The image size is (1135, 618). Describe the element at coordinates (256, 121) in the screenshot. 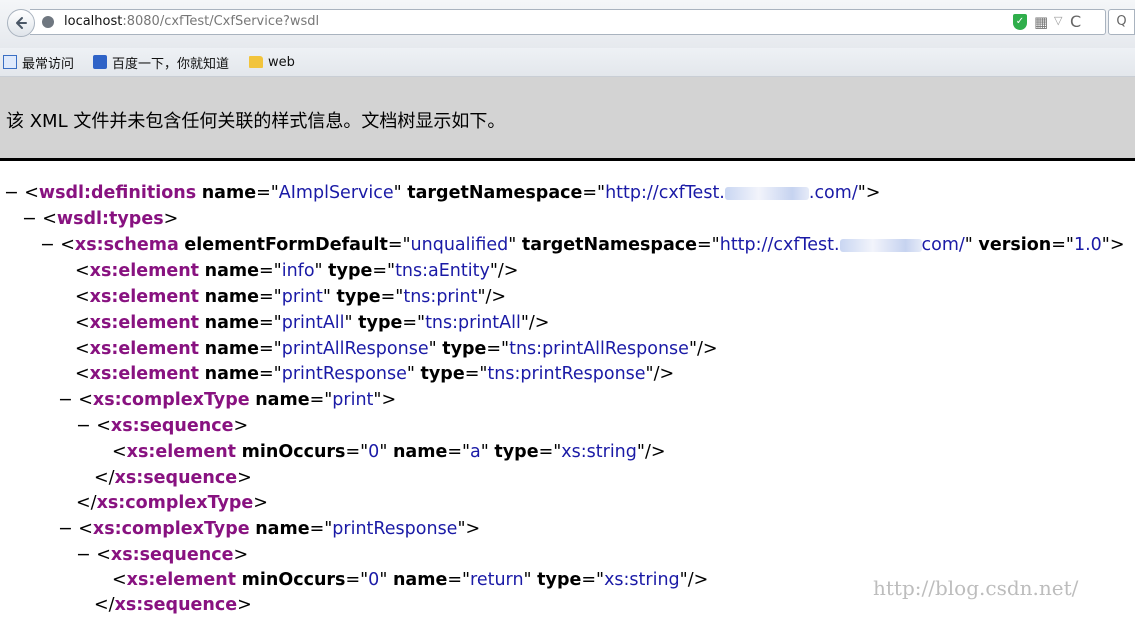

I see `xml-notice-text: 该 XML 文件并未包含任何关联的样式信息。文档树显示如下。` at that location.